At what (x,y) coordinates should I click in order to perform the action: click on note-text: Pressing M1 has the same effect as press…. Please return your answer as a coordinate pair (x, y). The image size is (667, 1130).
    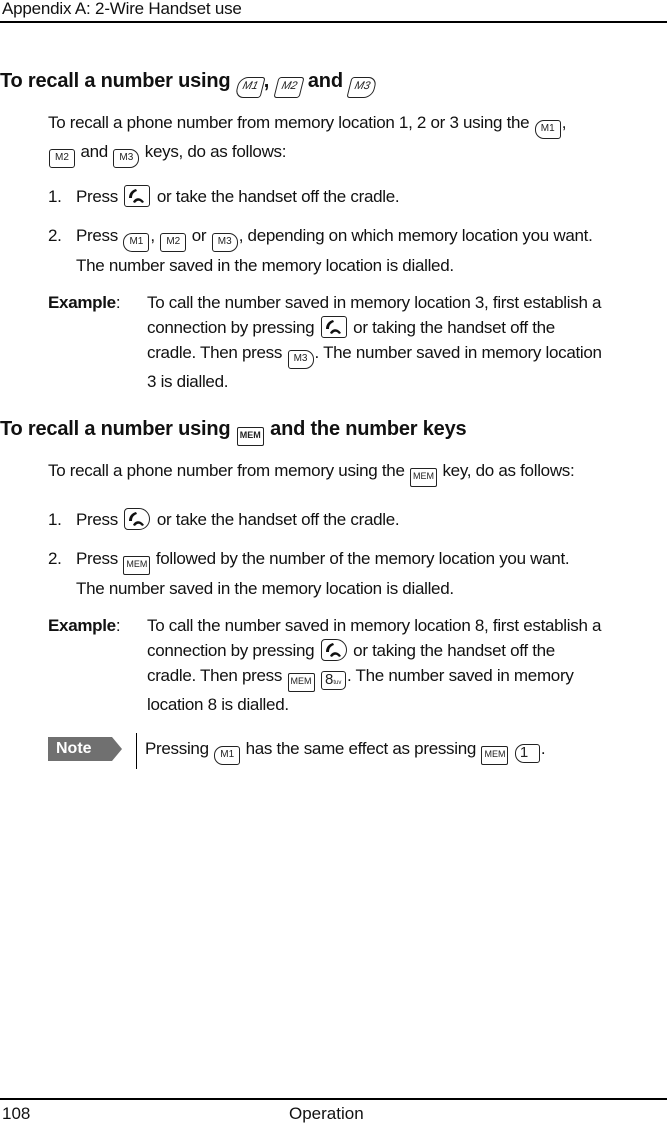
    Looking at the image, I should click on (345, 750).